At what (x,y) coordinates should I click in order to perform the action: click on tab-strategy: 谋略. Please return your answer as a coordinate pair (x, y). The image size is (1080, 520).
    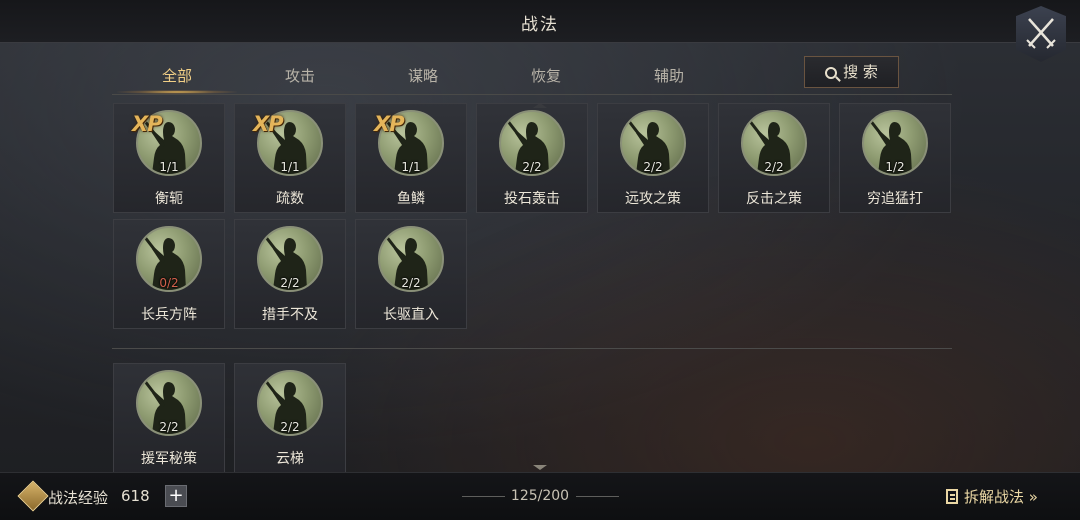
    Looking at the image, I should click on (423, 75).